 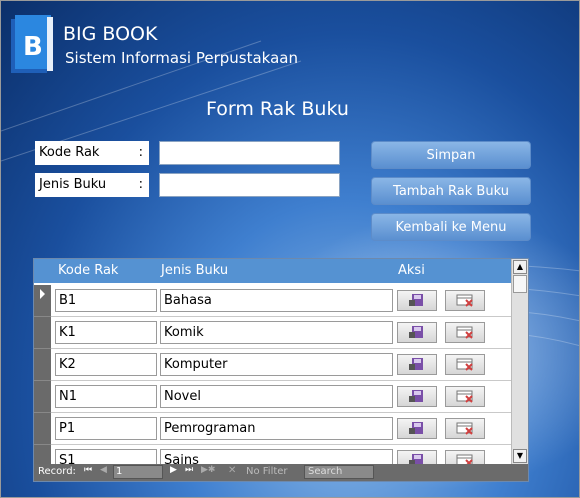 What do you see at coordinates (276, 300) in the screenshot?
I see `jenis-buku-cell: Bahasa` at bounding box center [276, 300].